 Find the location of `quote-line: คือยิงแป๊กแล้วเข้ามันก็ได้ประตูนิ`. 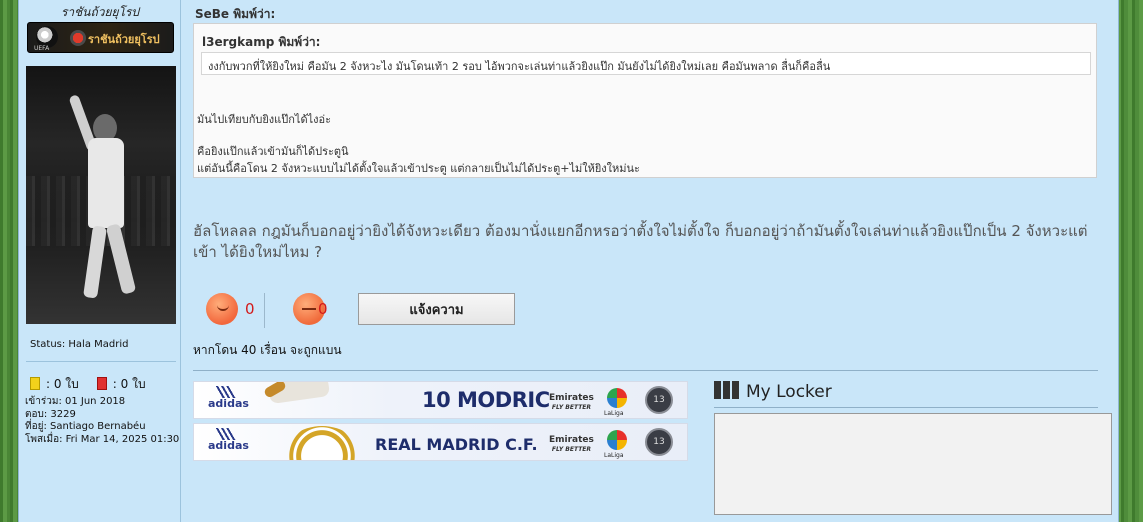

quote-line: คือยิงแป๊กแล้วเข้ามันก็ได้ประตูนิ is located at coordinates (273, 151).